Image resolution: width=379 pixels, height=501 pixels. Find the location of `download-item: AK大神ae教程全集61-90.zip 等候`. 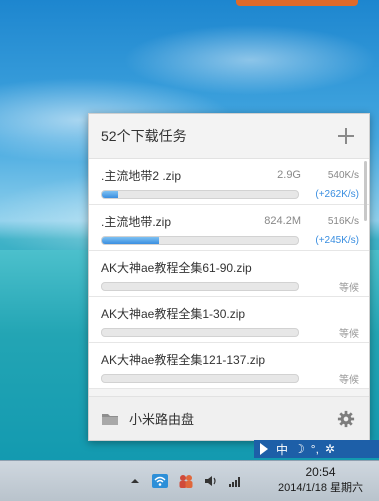

download-item: AK大神ae教程全集61-90.zip 等候 is located at coordinates (229, 274).